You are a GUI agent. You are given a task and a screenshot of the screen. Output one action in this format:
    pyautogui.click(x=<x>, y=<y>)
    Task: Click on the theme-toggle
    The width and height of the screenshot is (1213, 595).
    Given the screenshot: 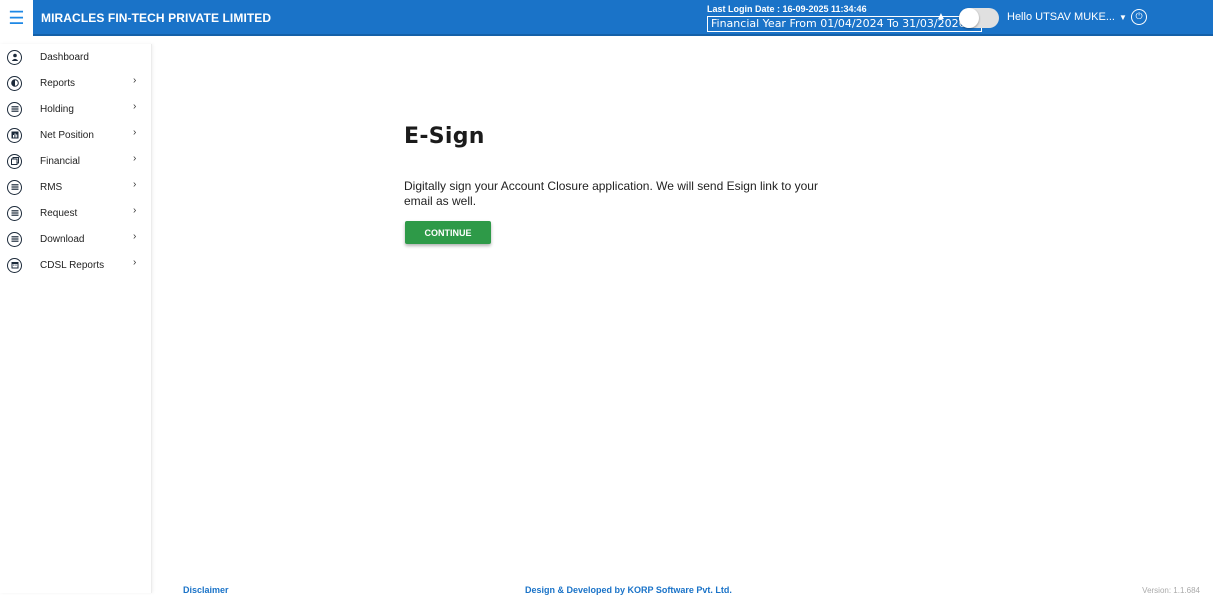 What is the action you would take?
    pyautogui.click(x=979, y=18)
    